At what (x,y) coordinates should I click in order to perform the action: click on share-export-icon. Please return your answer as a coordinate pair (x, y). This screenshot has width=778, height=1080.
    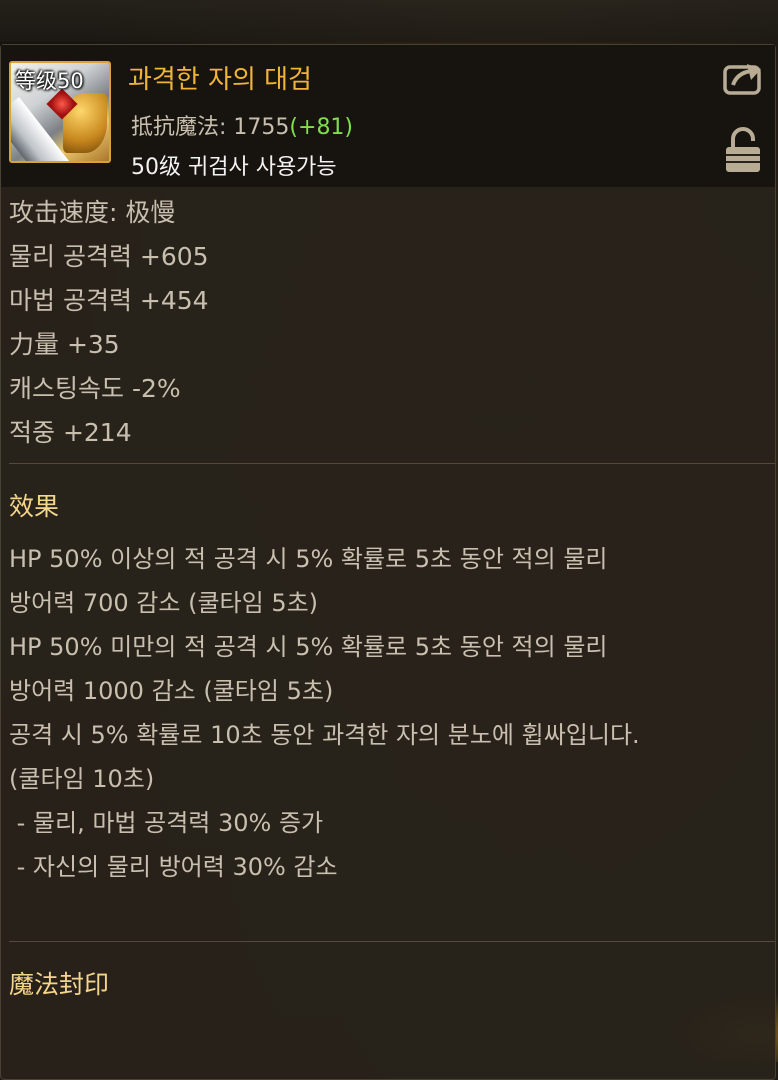
    Looking at the image, I should click on (742, 79).